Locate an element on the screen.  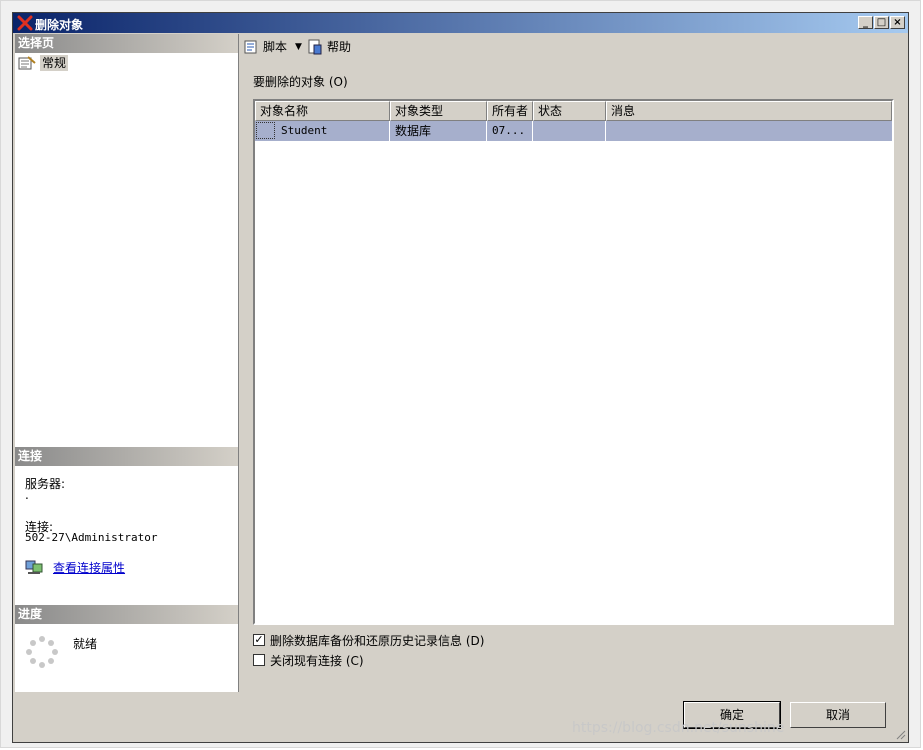
cancel-button: 取消 is located at coordinates (838, 715).